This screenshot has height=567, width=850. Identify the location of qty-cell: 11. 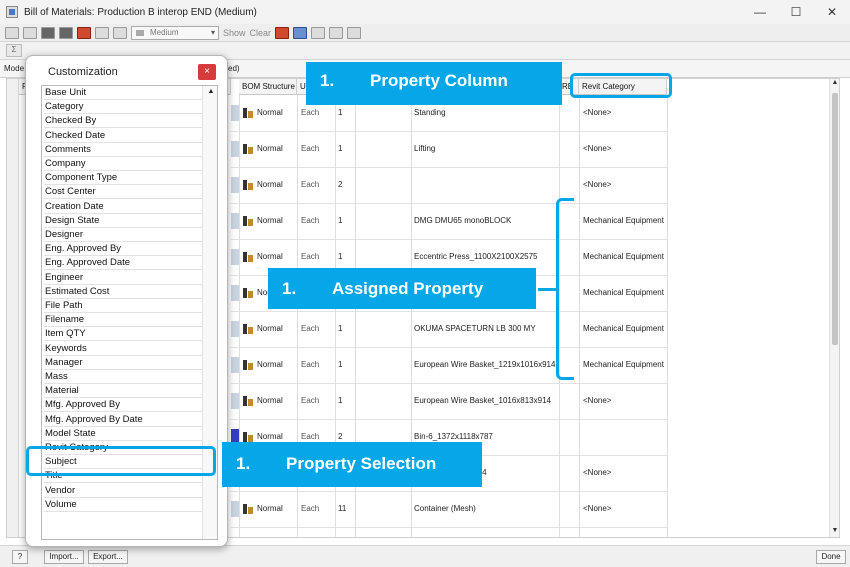
(342, 508).